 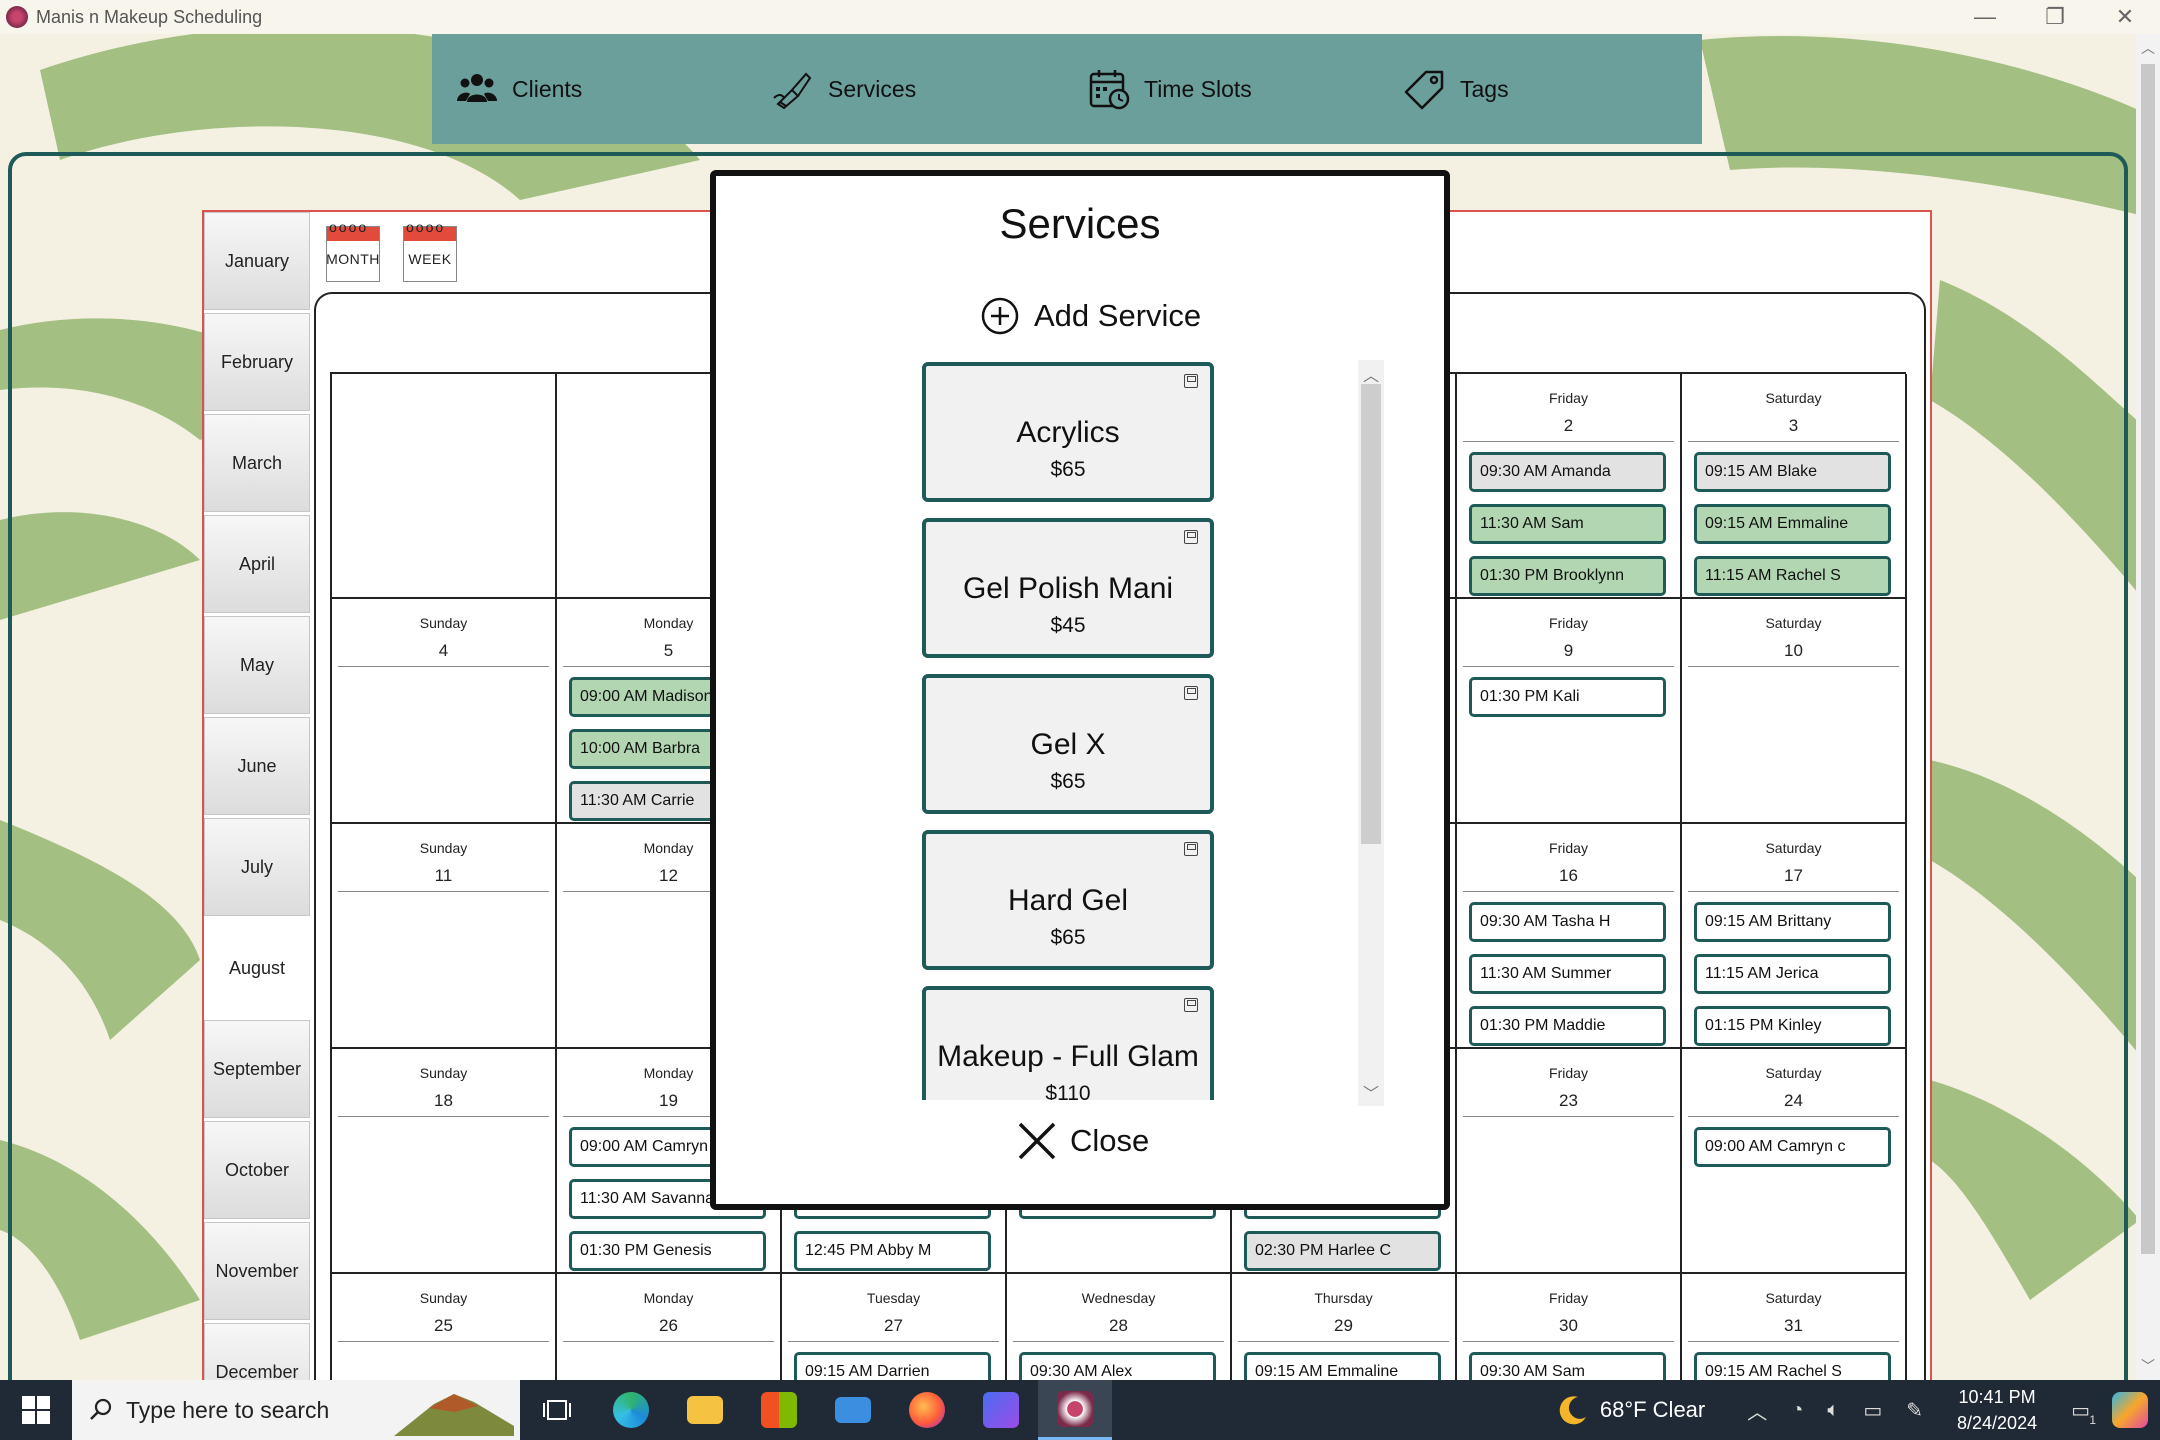 I want to click on notification-icon: ▭ 1, so click(x=2083, y=1412).